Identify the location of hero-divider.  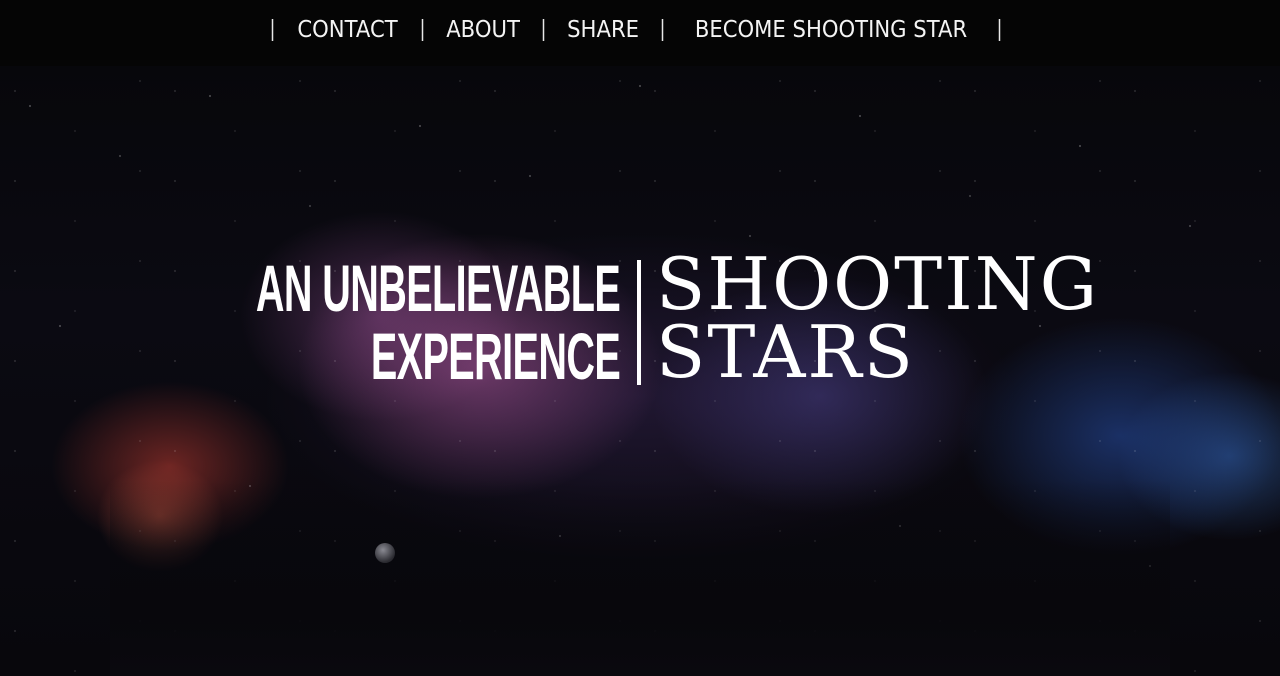
(639, 322).